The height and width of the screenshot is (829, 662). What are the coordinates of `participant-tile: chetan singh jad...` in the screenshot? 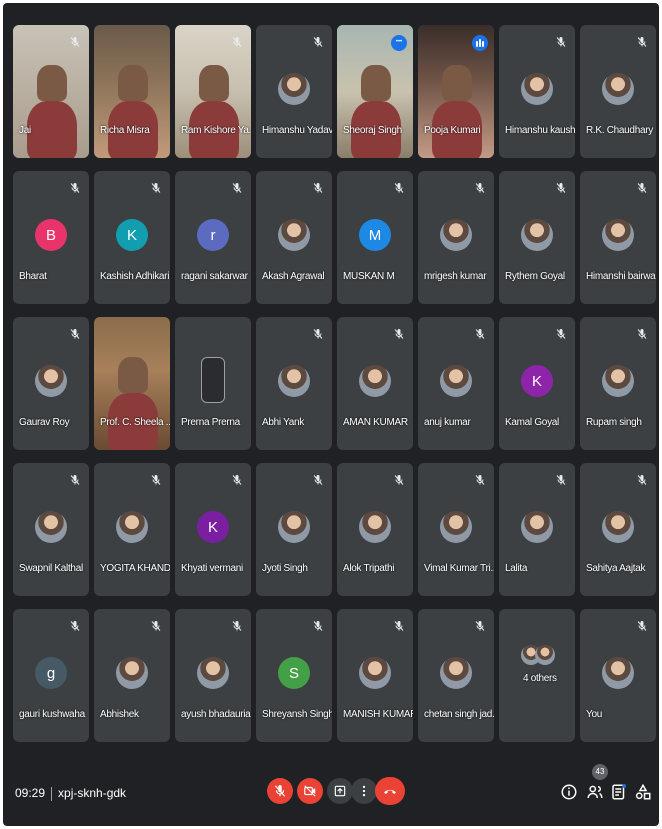 It's located at (456, 675).